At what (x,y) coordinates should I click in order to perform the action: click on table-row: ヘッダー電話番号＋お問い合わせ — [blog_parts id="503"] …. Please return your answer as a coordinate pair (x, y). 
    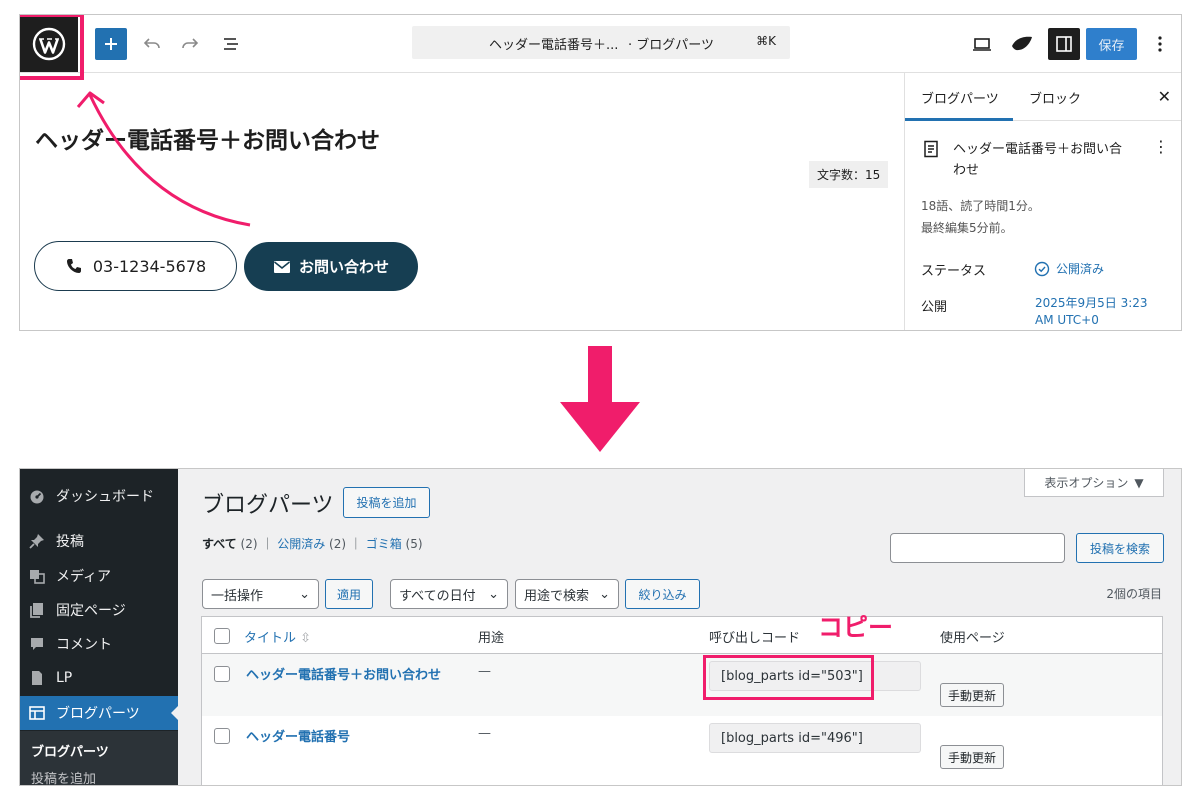
    Looking at the image, I should click on (682, 685).